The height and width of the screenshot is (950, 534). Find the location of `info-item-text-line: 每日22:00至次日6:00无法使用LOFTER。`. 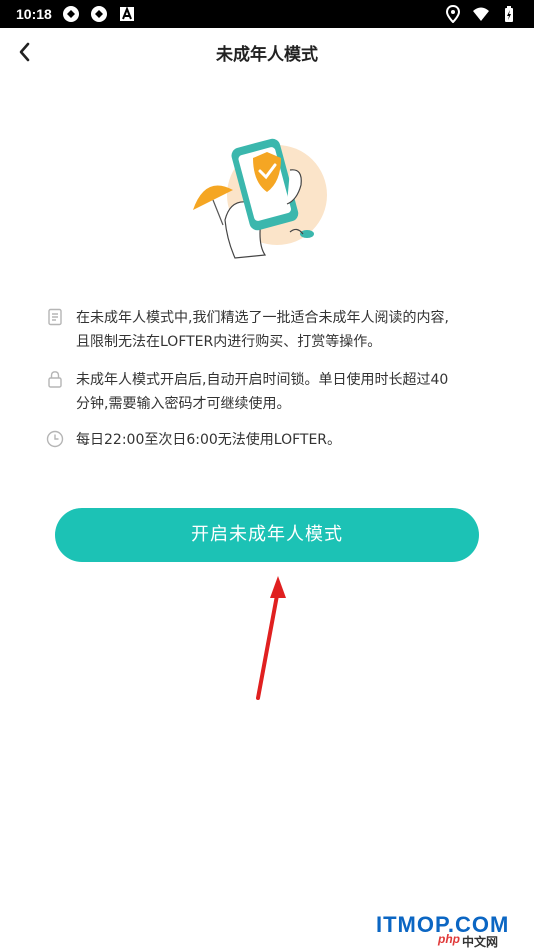

info-item-text-line: 每日22:00至次日6:00无法使用LOFTER。 is located at coordinates (209, 440).